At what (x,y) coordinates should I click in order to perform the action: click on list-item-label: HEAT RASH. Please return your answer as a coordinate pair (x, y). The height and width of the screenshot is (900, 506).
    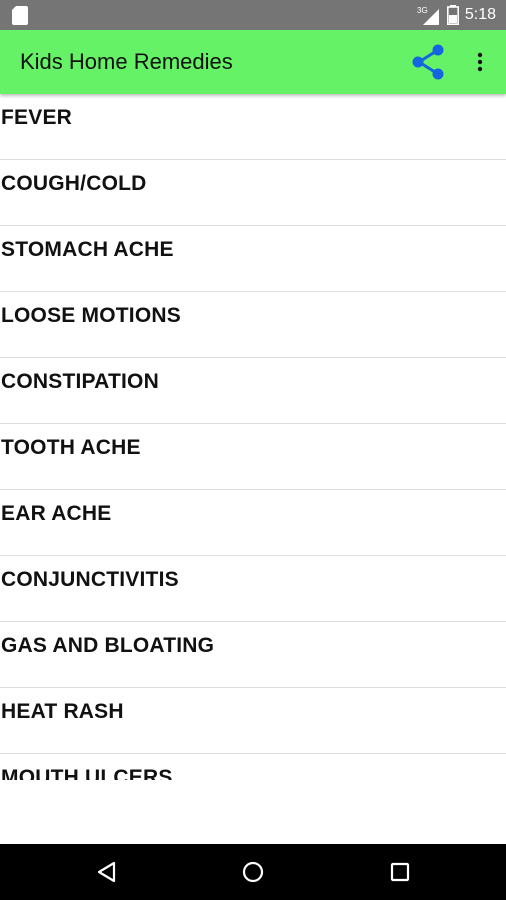
    Looking at the image, I should click on (62, 711).